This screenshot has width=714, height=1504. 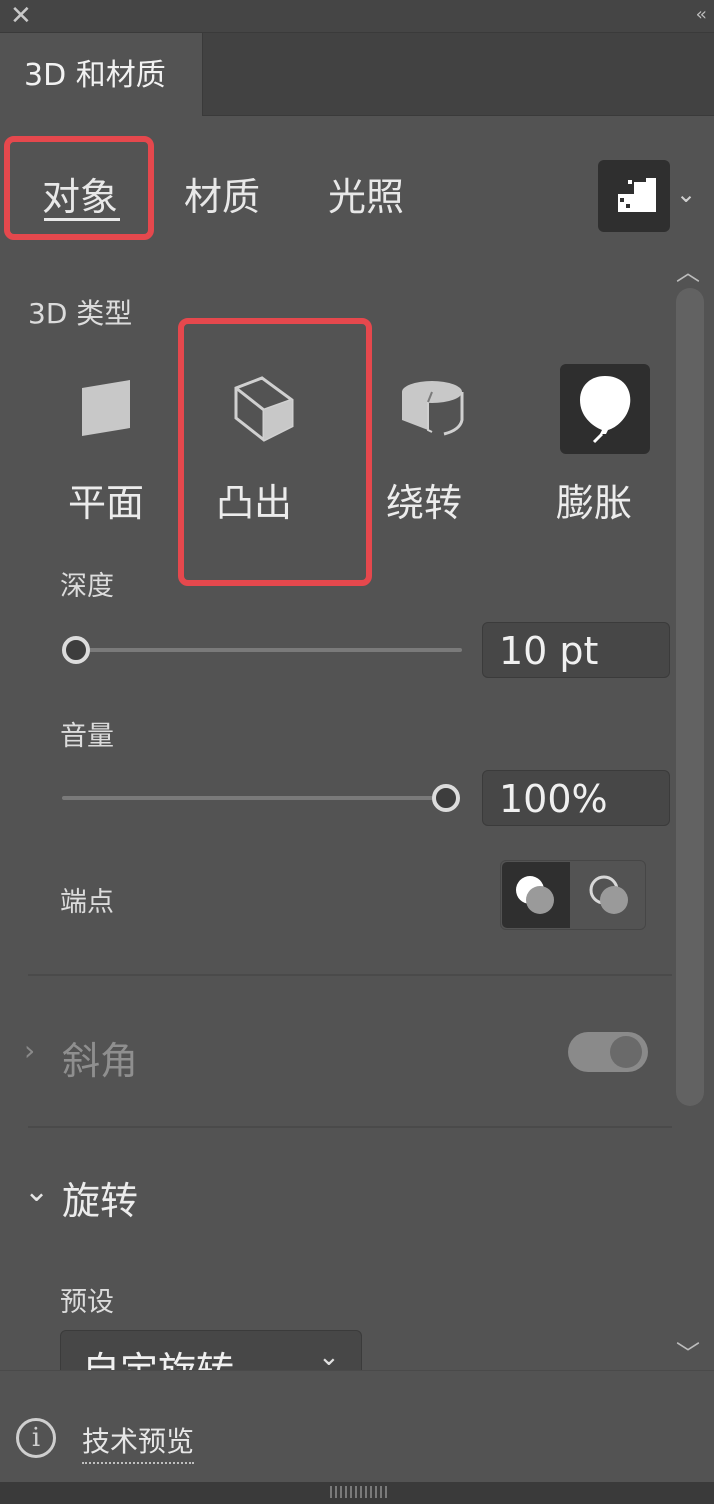 What do you see at coordinates (366, 193) in the screenshot?
I see `segment-light: 光照` at bounding box center [366, 193].